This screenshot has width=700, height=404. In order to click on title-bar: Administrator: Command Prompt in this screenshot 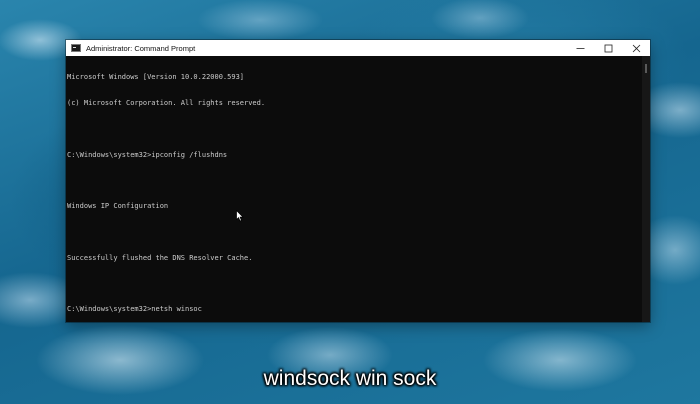, I will do `click(358, 48)`.